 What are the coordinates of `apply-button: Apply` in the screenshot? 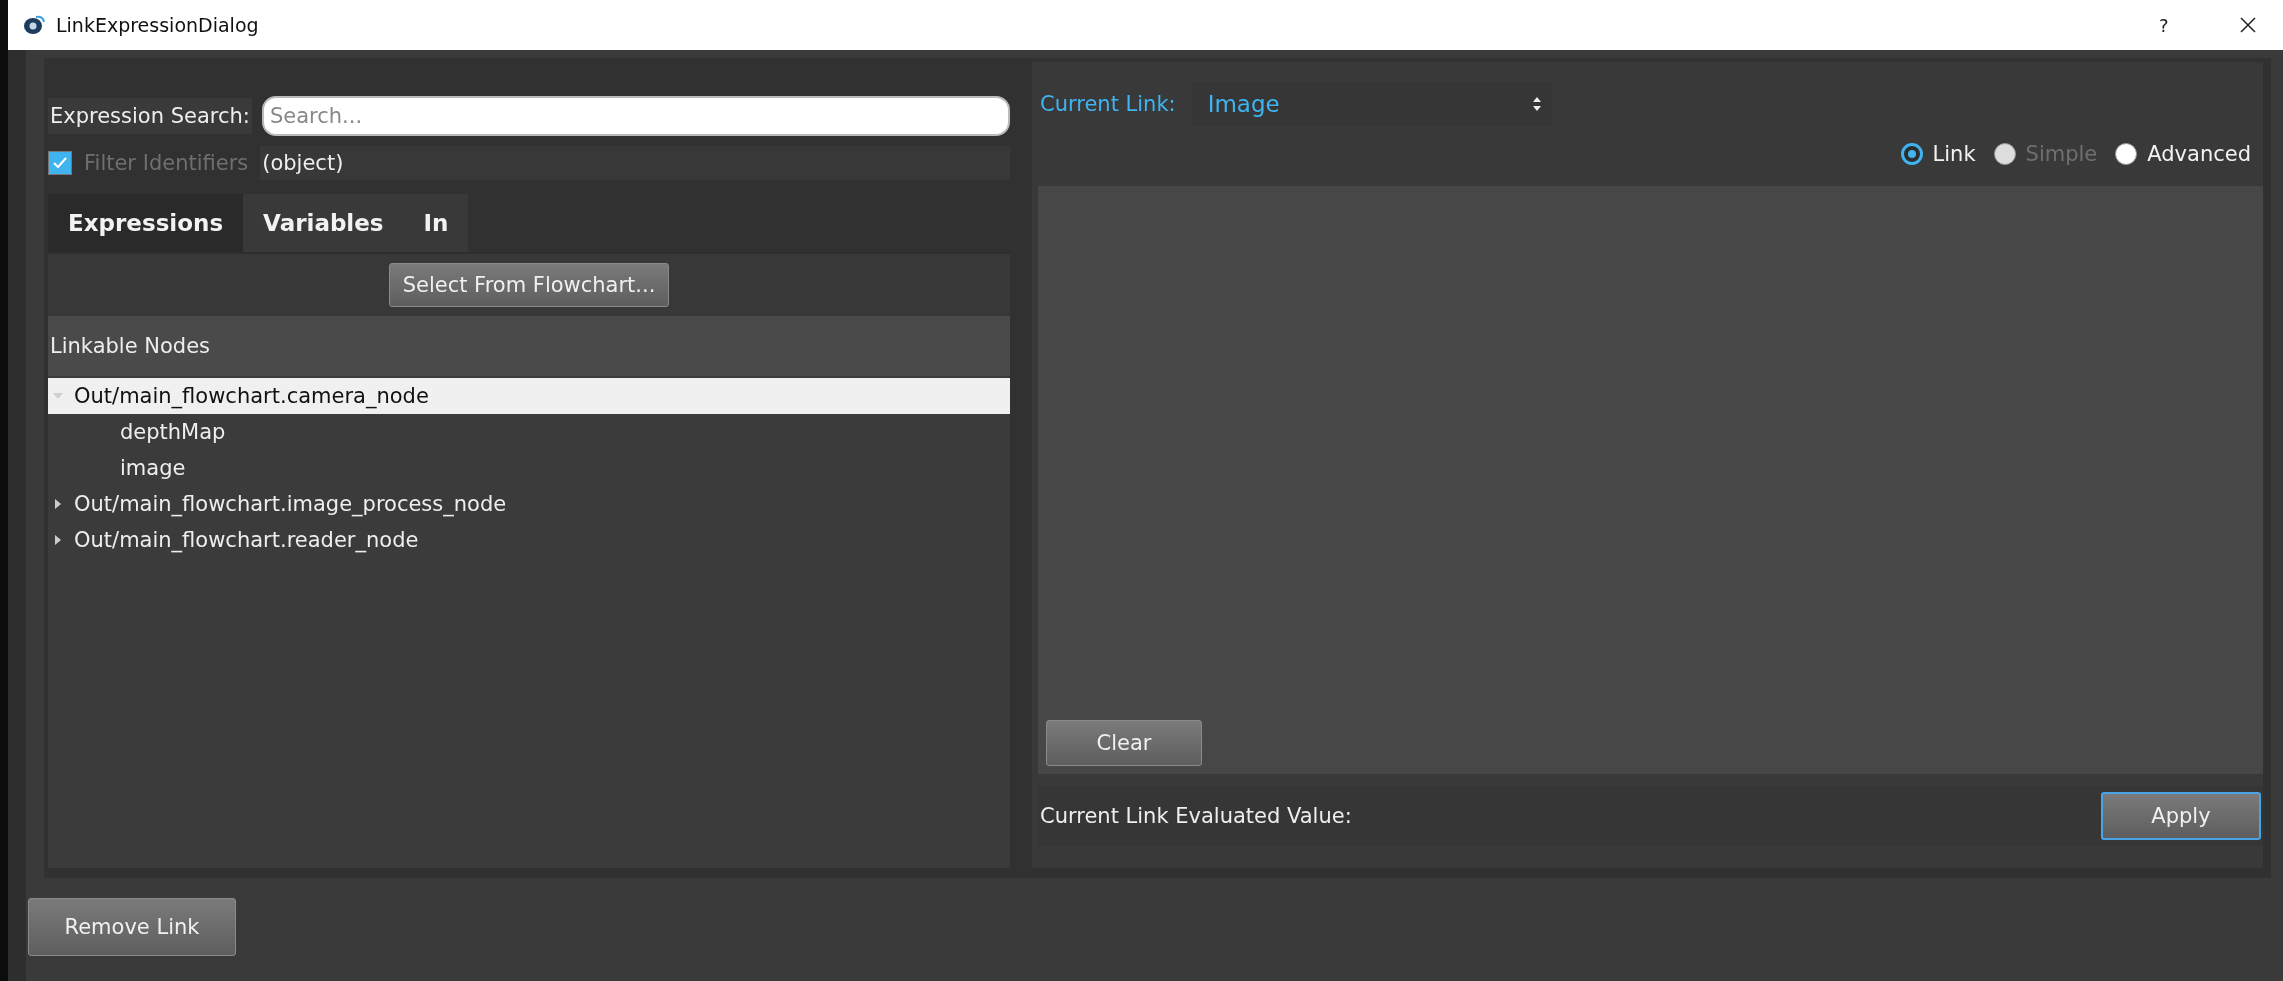 It's located at (2181, 816).